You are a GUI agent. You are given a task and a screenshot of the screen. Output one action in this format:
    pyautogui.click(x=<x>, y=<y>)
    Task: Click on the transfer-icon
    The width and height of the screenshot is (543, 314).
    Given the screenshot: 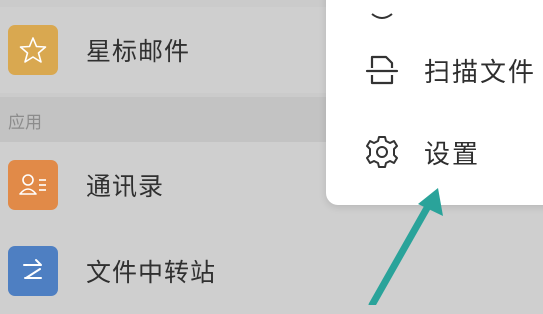 What is the action you would take?
    pyautogui.click(x=33, y=271)
    